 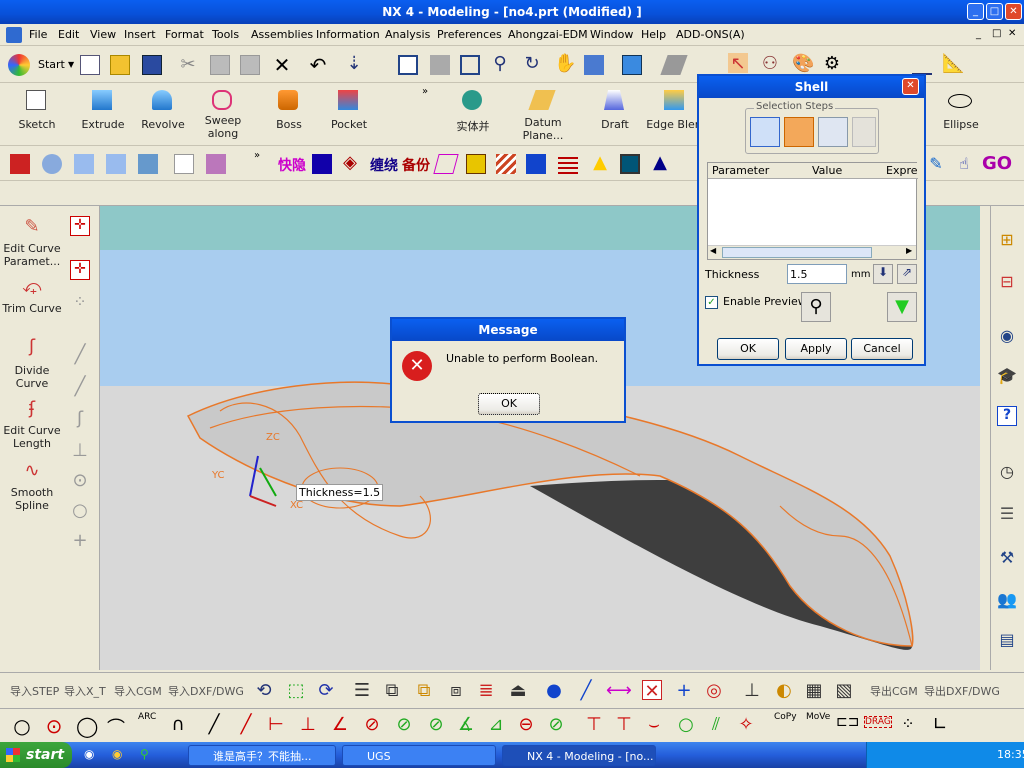 I want to click on line-point-icon: ⊢, so click(x=276, y=724).